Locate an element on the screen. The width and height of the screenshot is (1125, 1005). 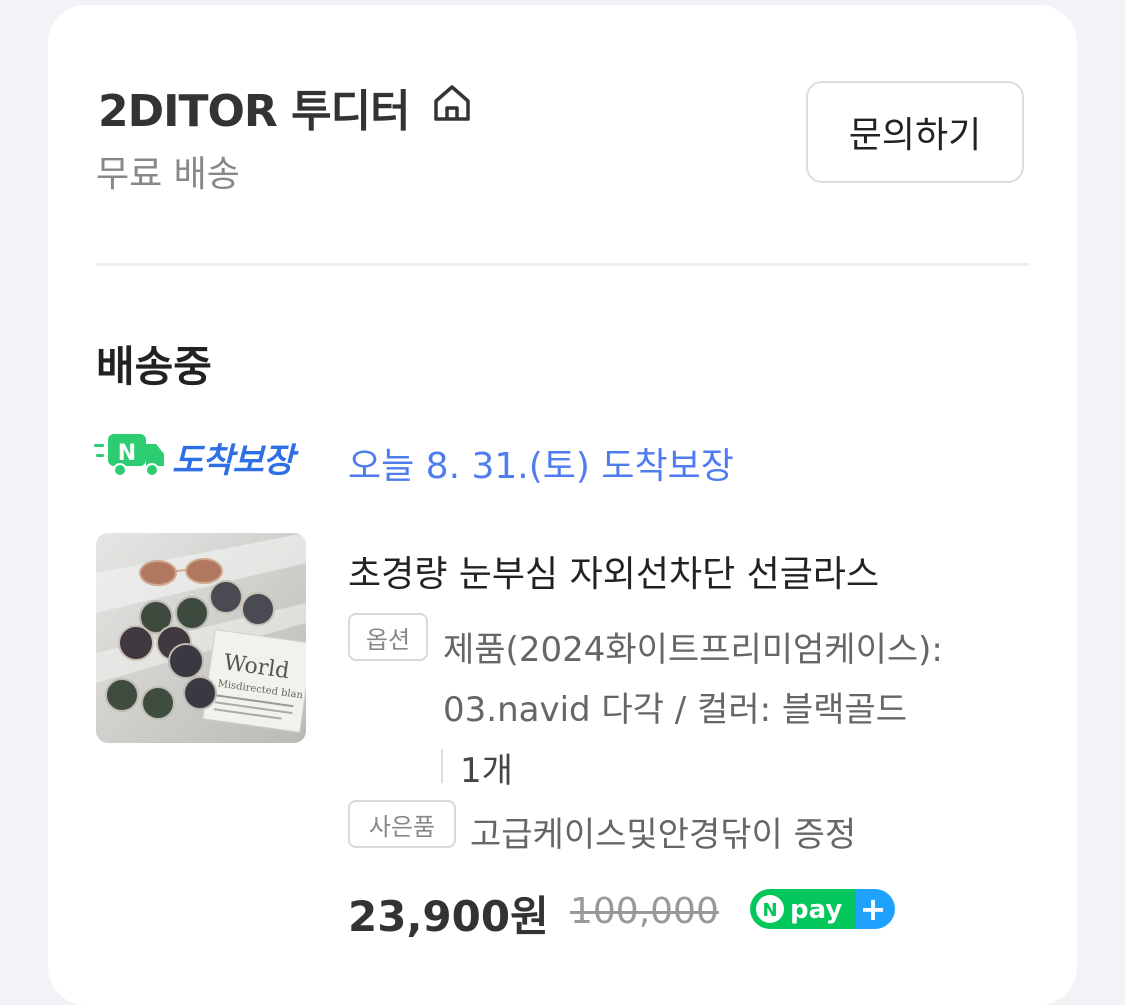
arrival-date-text: 오늘 8. 31.(토) 도착보장 is located at coordinates (541, 466).